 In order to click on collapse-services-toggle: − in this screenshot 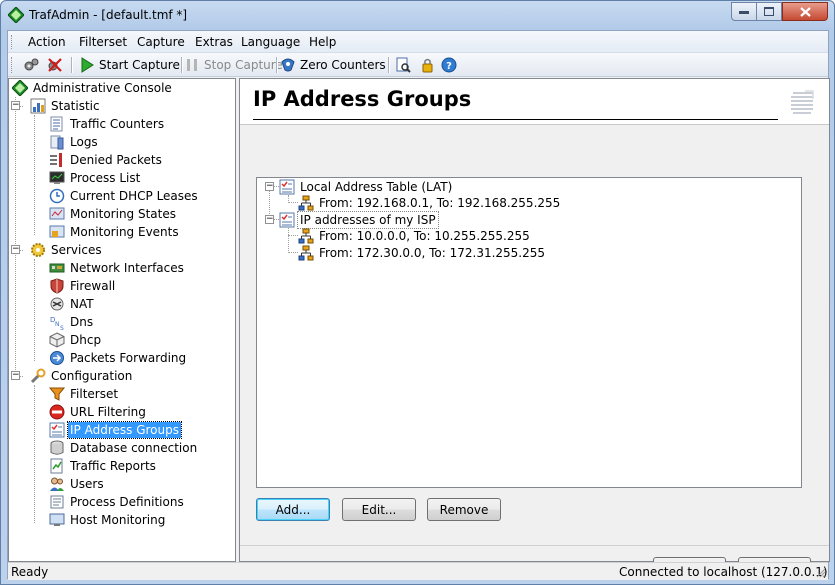, I will do `click(15, 249)`.